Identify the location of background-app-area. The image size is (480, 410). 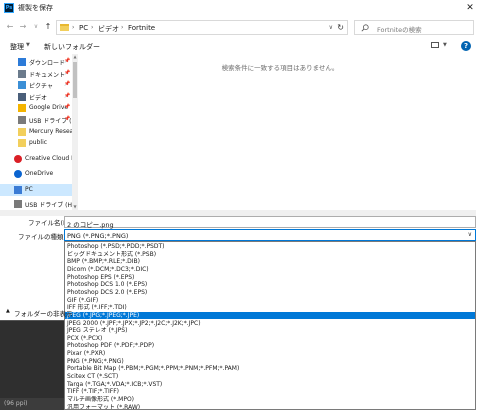
(32, 359).